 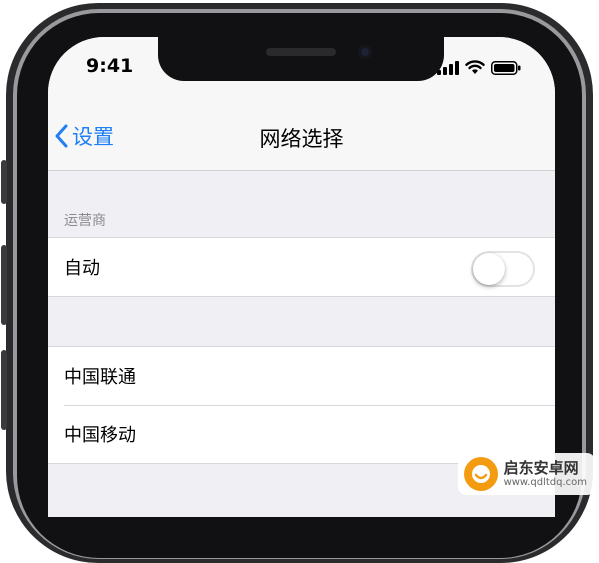 I want to click on status-icons, so click(x=479, y=67).